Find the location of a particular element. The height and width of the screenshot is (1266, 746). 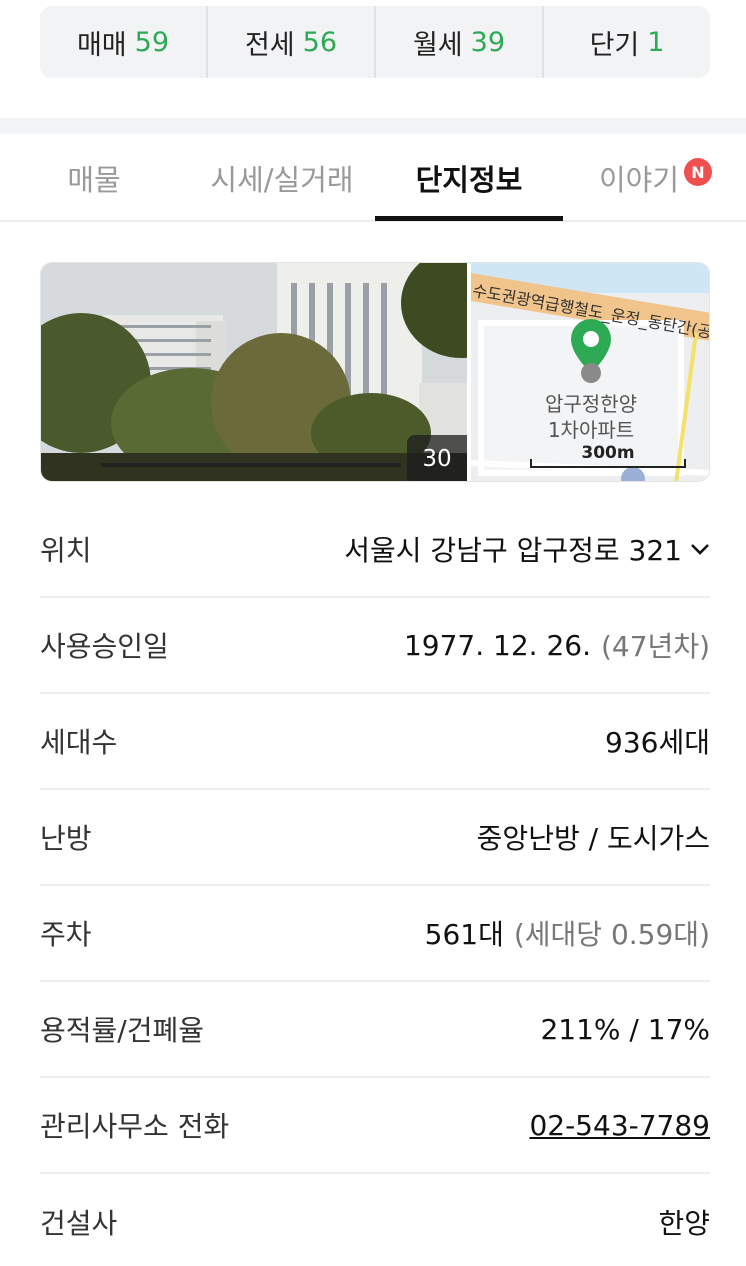

office-phone-label: 관리사무소 전화 is located at coordinates (135, 1126).